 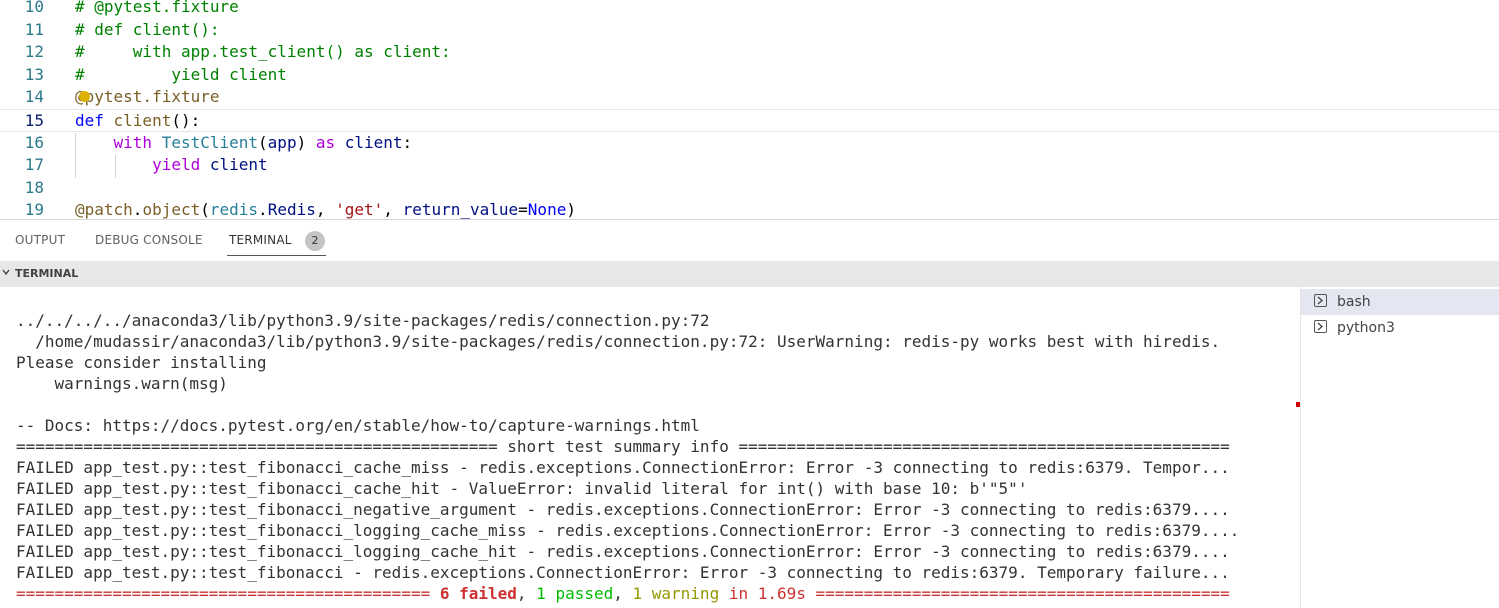 I want to click on terminal-session-bash: bash, so click(x=1400, y=302).